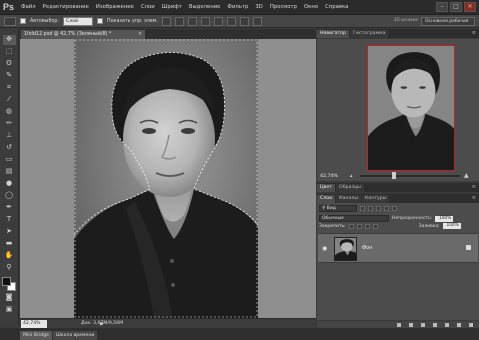 The height and width of the screenshot is (340, 479). What do you see at coordinates (375, 226) in the screenshot?
I see `lock-all-icon` at bounding box center [375, 226].